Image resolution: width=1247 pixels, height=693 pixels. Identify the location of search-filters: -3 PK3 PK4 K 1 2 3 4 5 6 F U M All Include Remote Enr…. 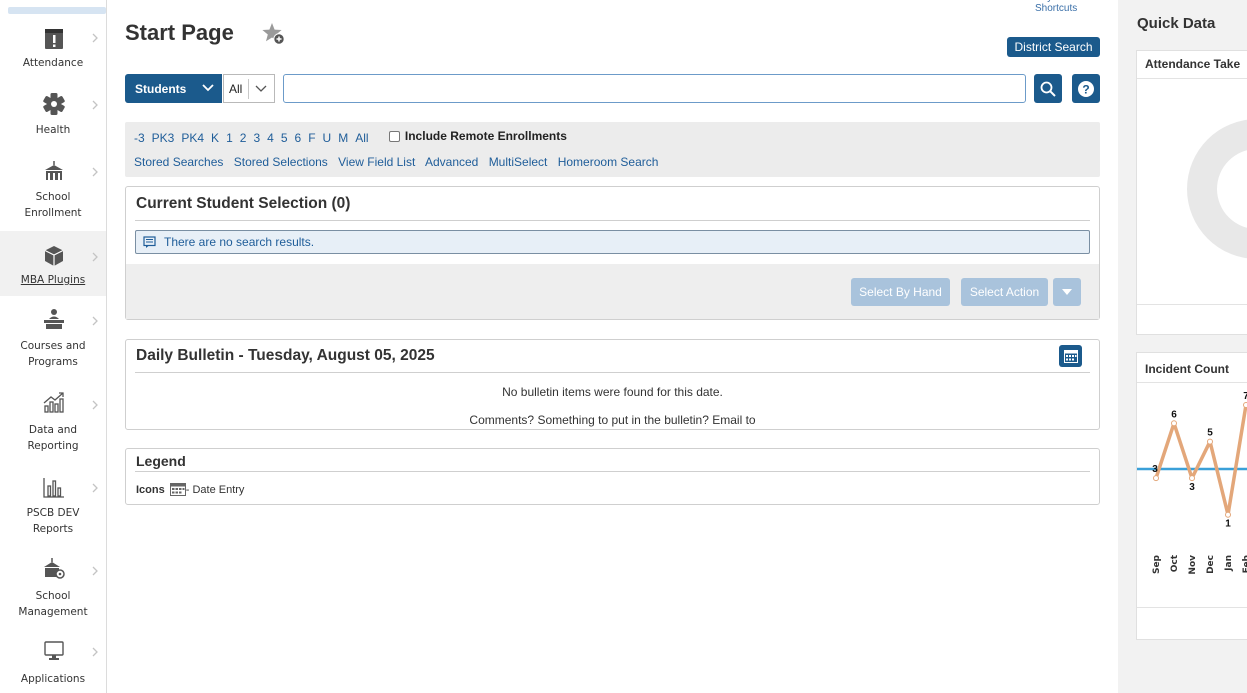
(612, 149).